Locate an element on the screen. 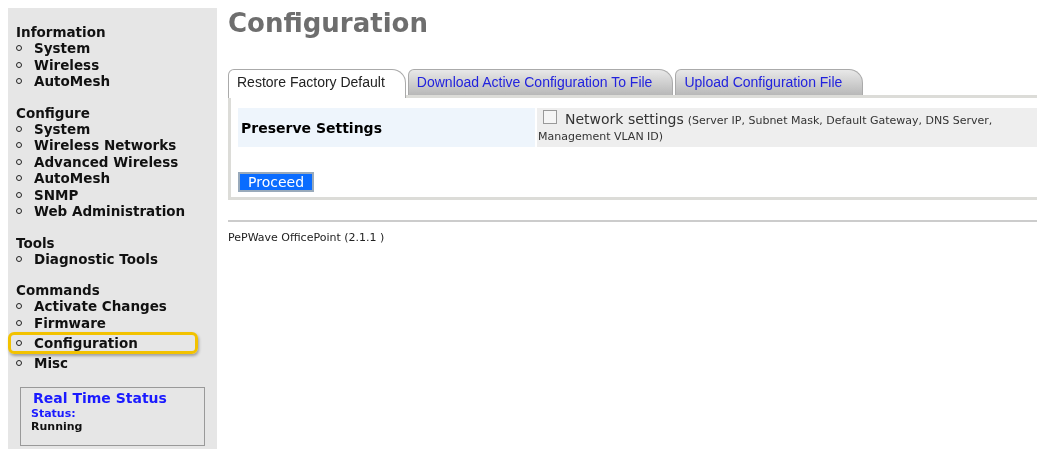 The image size is (1037, 449). field-label: Preserve Settings is located at coordinates (386, 127).